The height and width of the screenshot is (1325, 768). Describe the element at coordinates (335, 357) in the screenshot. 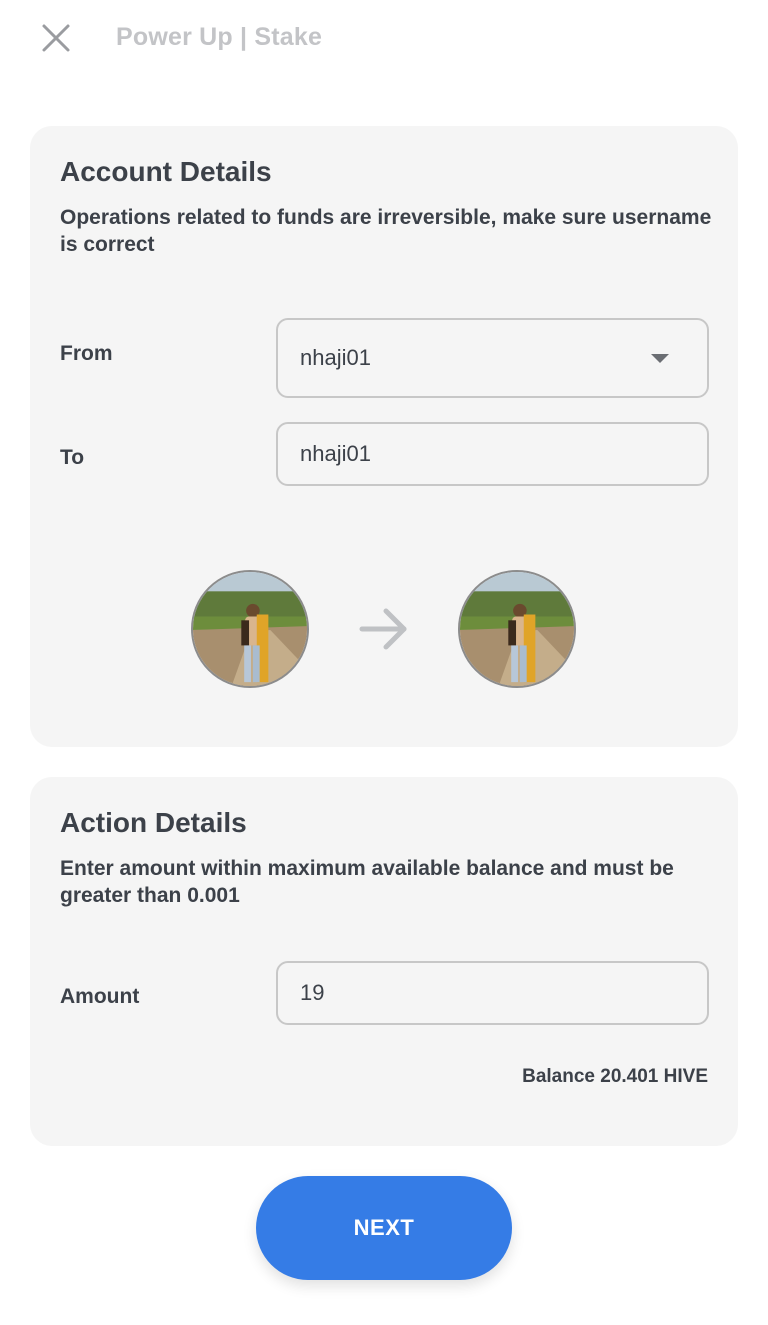

I see `from-value: nhaji01` at that location.